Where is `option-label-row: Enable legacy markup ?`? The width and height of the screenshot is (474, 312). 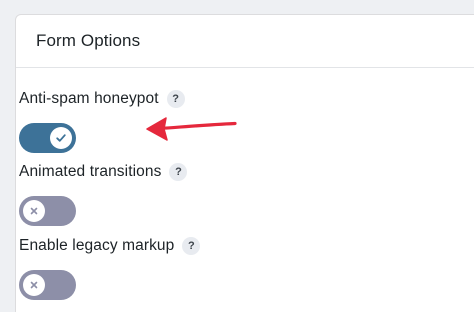 option-label-row: Enable legacy markup ? is located at coordinates (110, 246).